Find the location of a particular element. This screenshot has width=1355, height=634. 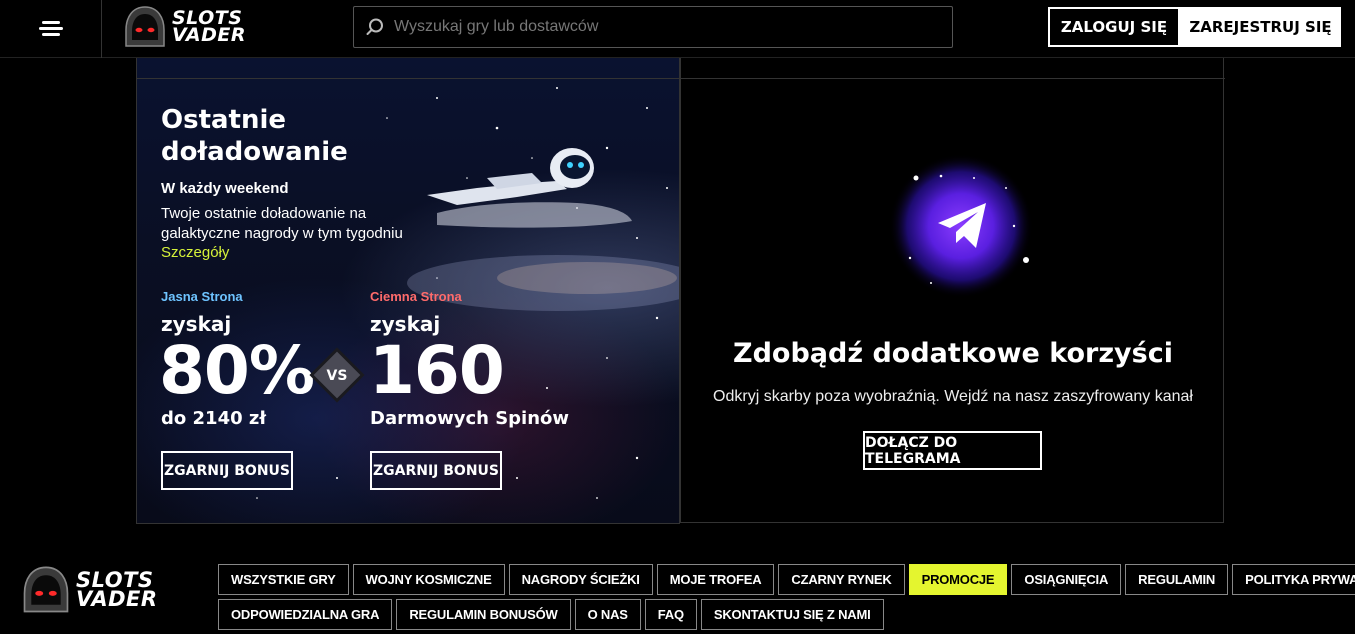

search-icon is located at coordinates (374, 26).